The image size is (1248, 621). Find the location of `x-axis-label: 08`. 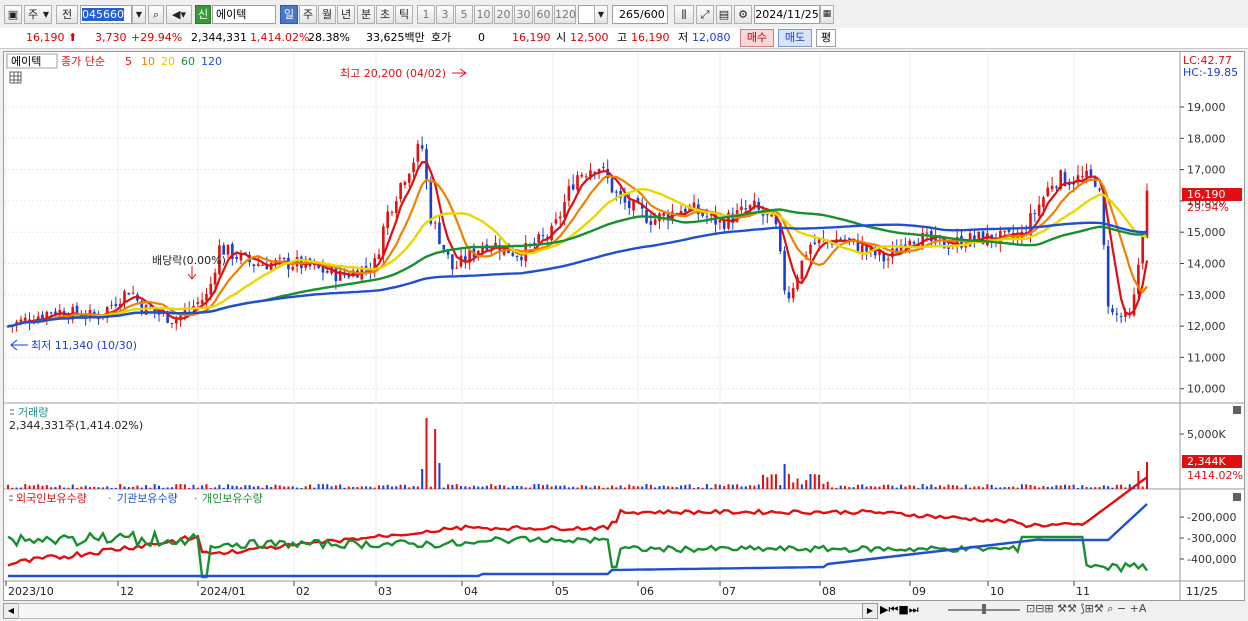

x-axis-label: 08 is located at coordinates (829, 591).